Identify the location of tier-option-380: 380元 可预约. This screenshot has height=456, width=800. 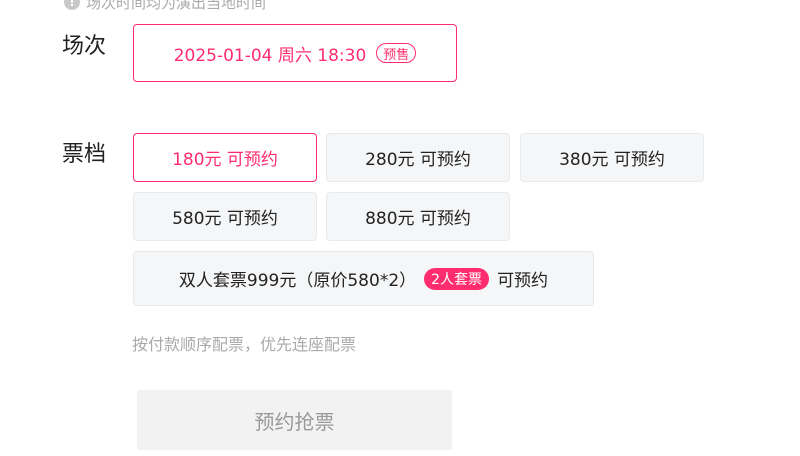
(612, 157).